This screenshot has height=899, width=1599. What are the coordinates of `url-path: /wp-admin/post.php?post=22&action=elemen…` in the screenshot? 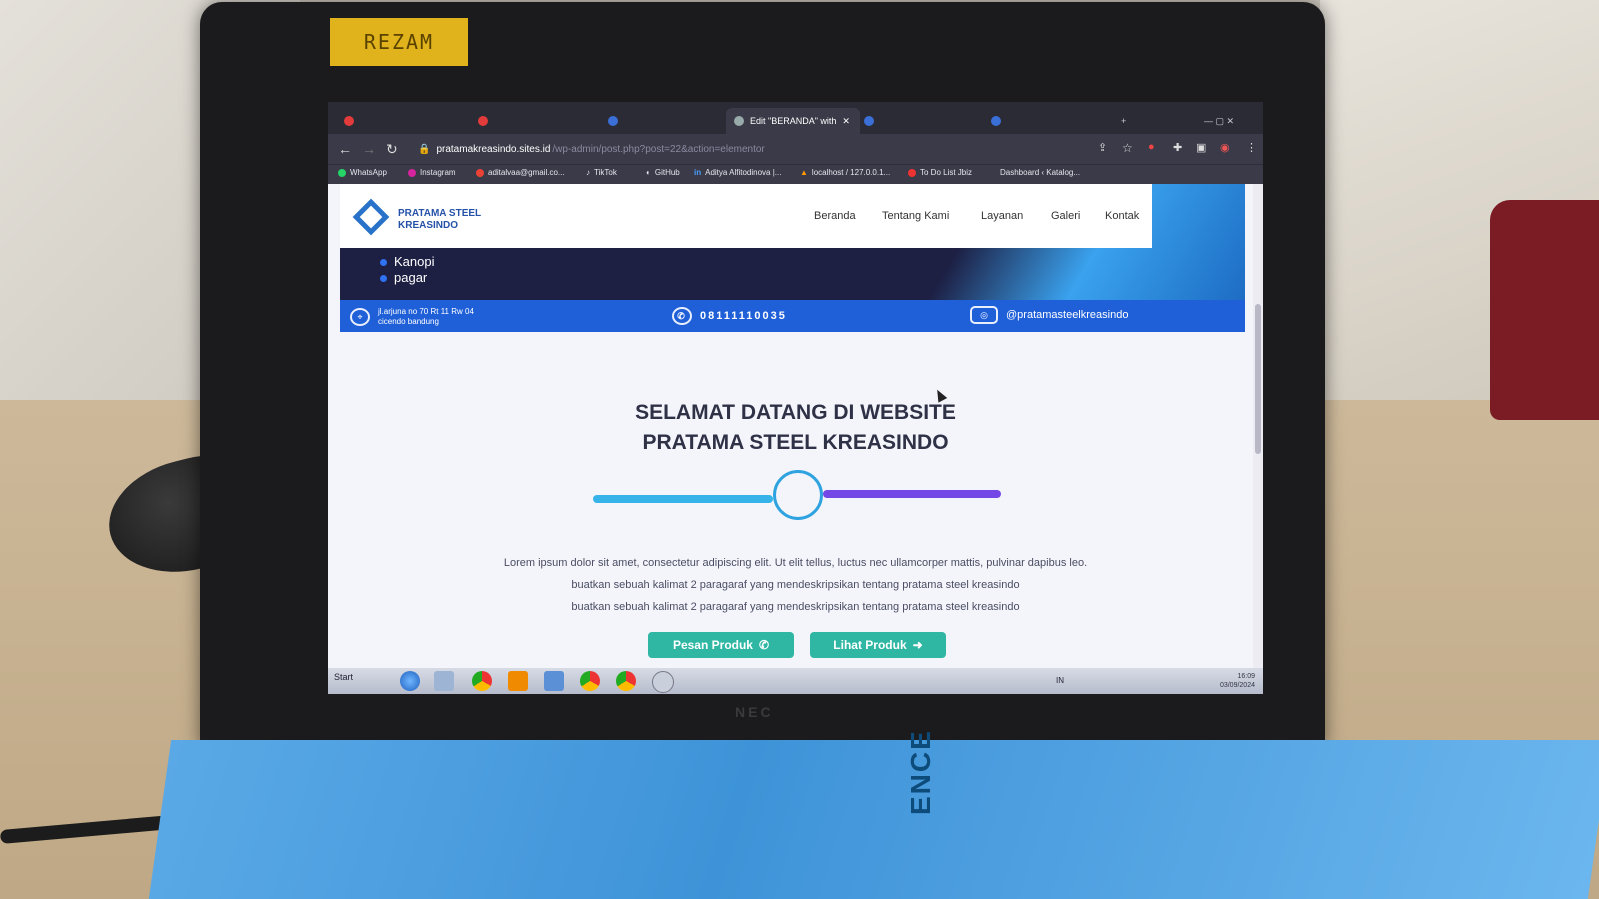 It's located at (658, 149).